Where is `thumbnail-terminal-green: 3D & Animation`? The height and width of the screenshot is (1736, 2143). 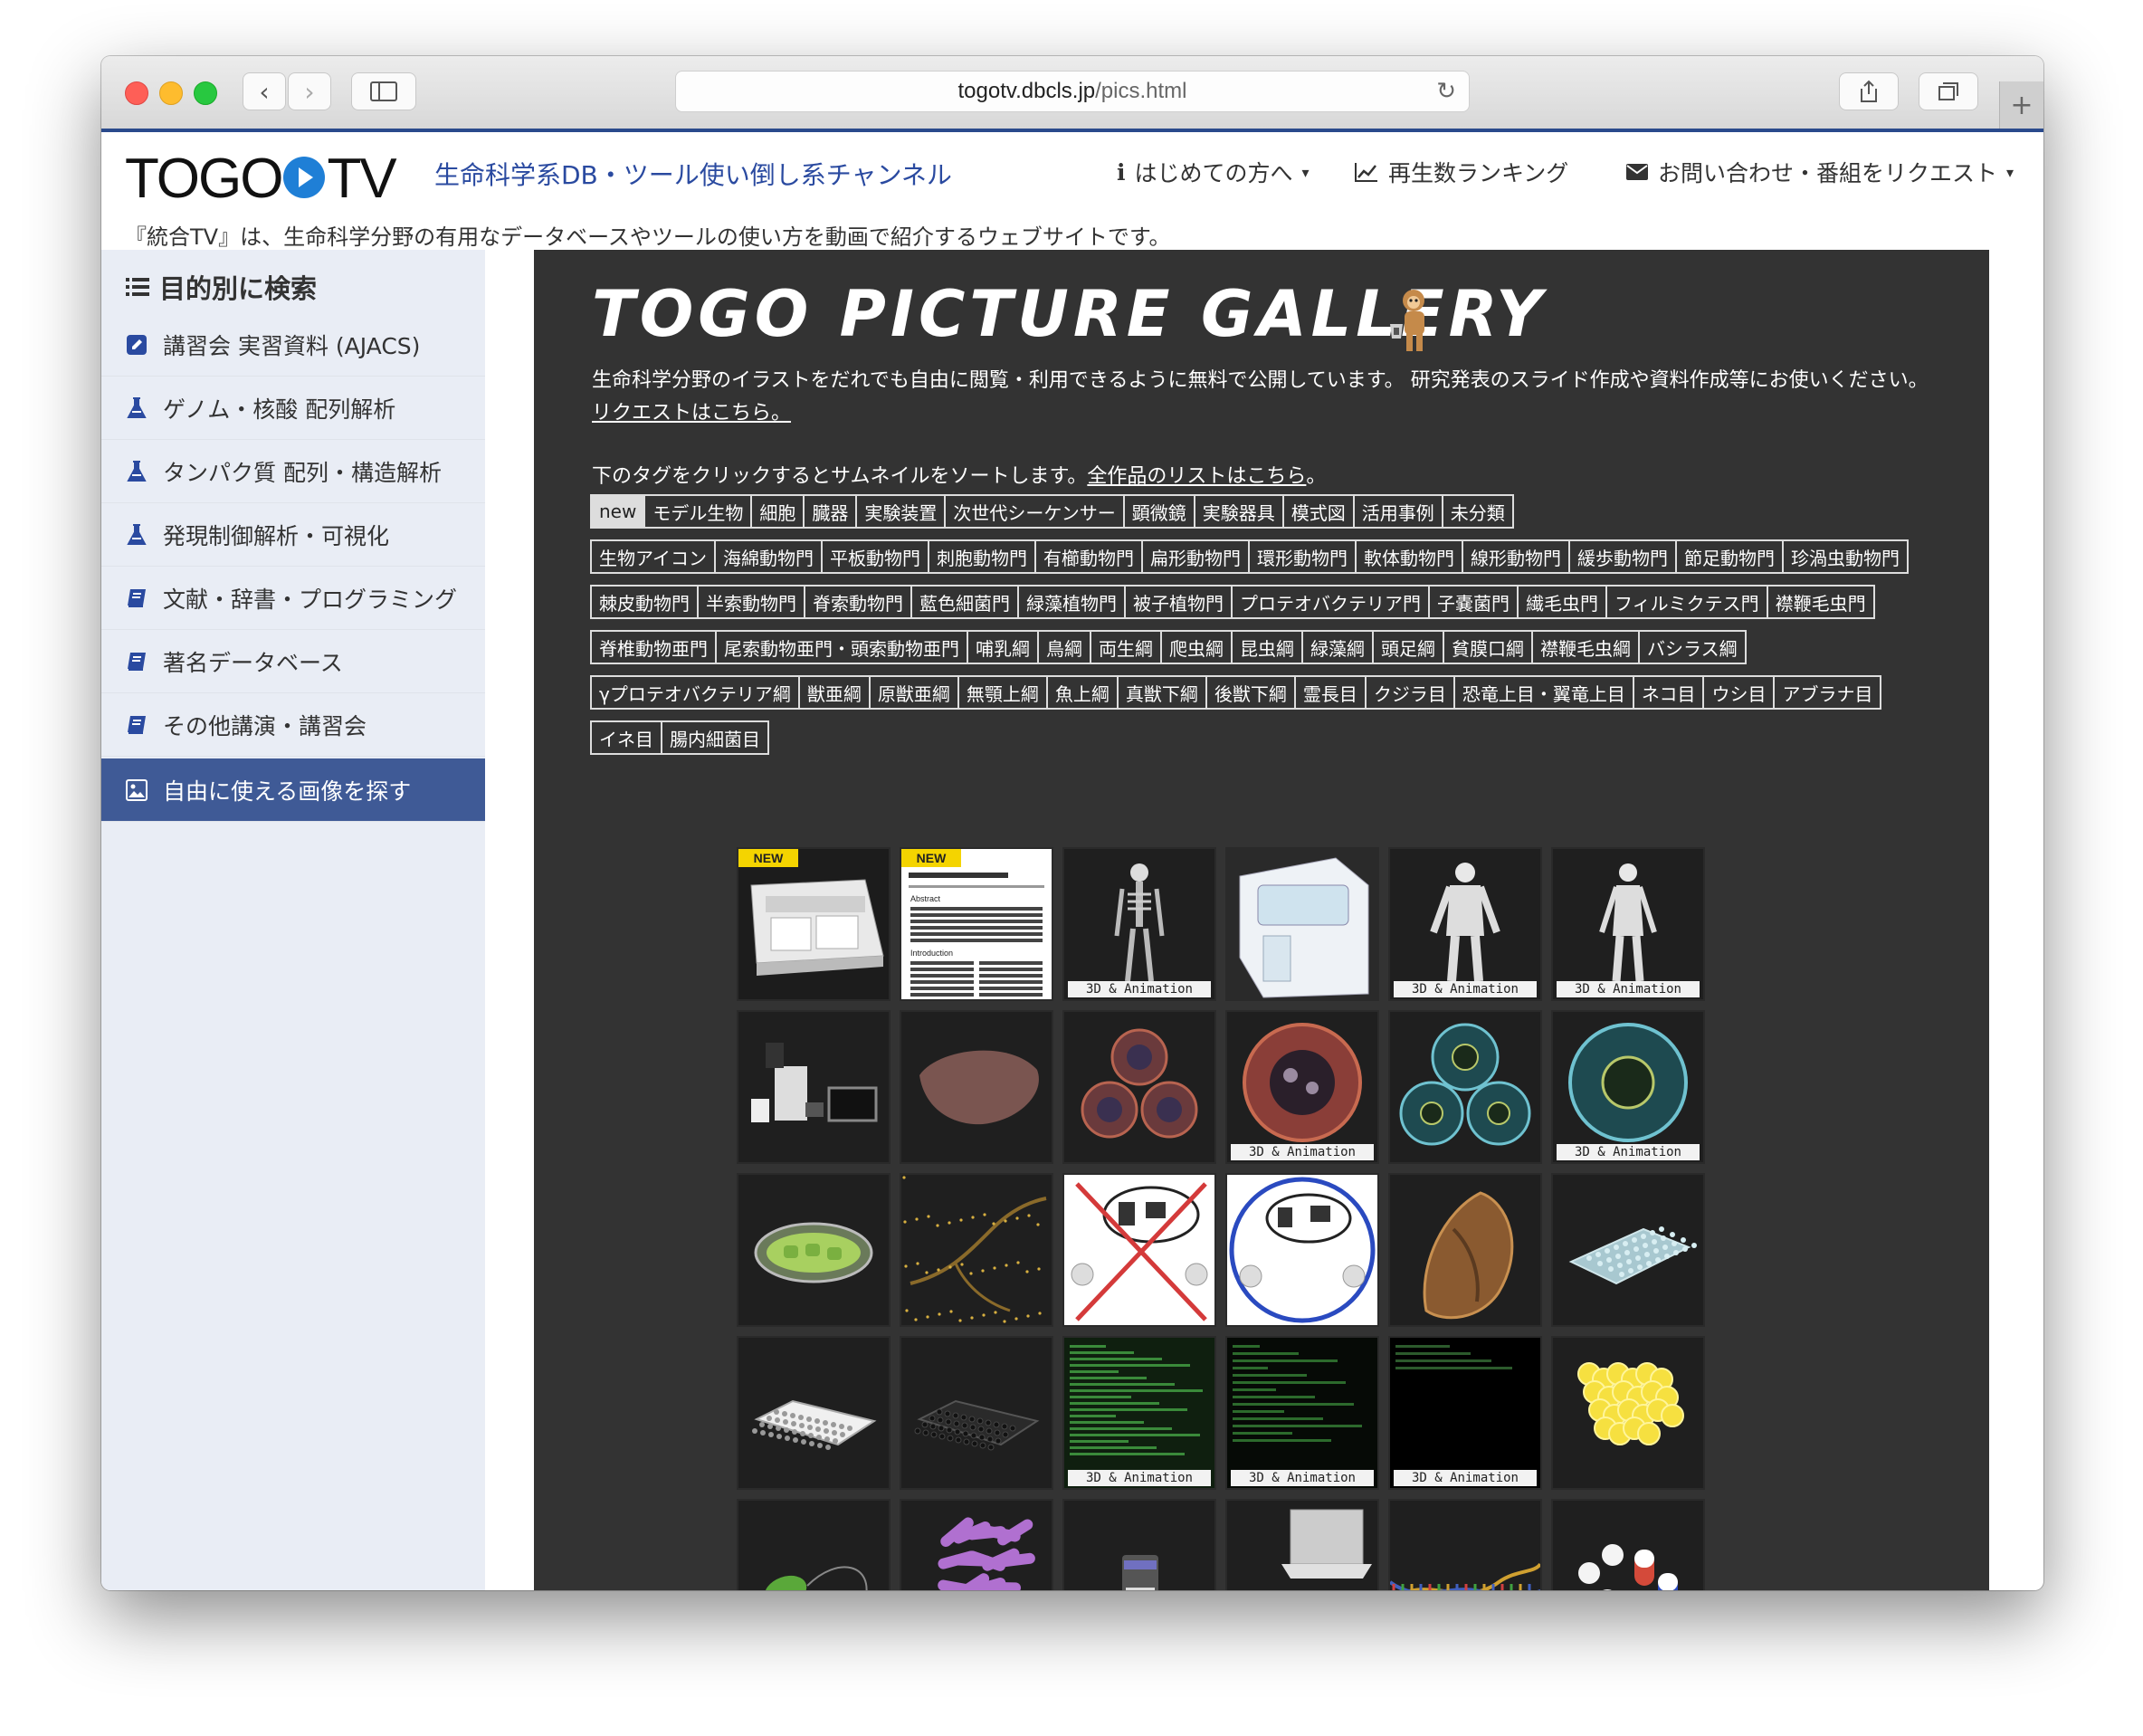 thumbnail-terminal-green: 3D & Animation is located at coordinates (1139, 1413).